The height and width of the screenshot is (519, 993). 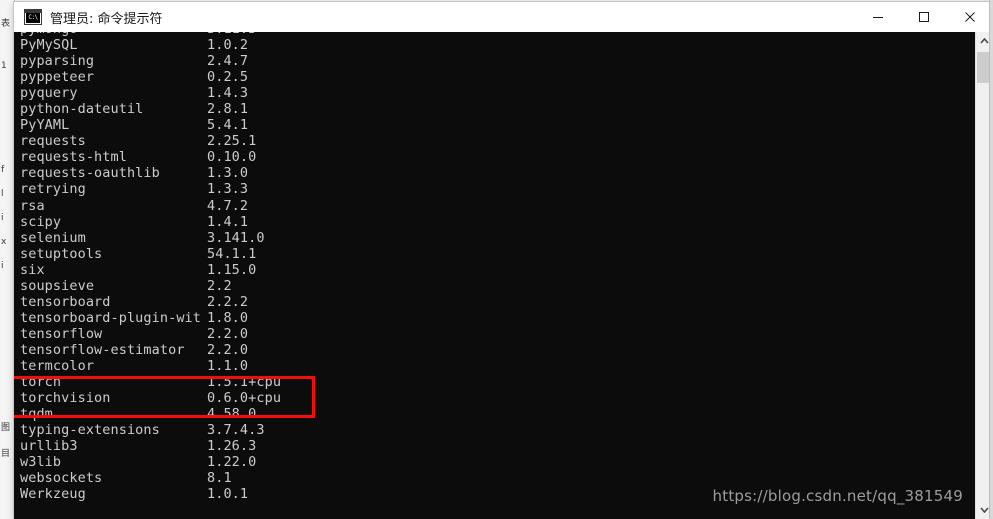 I want to click on background-text-fragment: i, so click(x=2, y=266).